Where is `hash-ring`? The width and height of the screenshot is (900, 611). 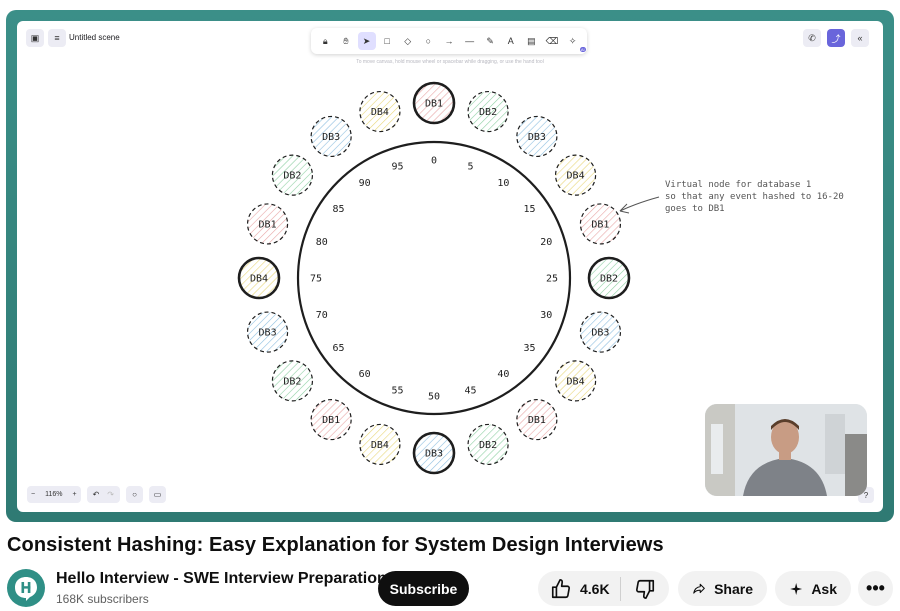
hash-ring is located at coordinates (434, 278).